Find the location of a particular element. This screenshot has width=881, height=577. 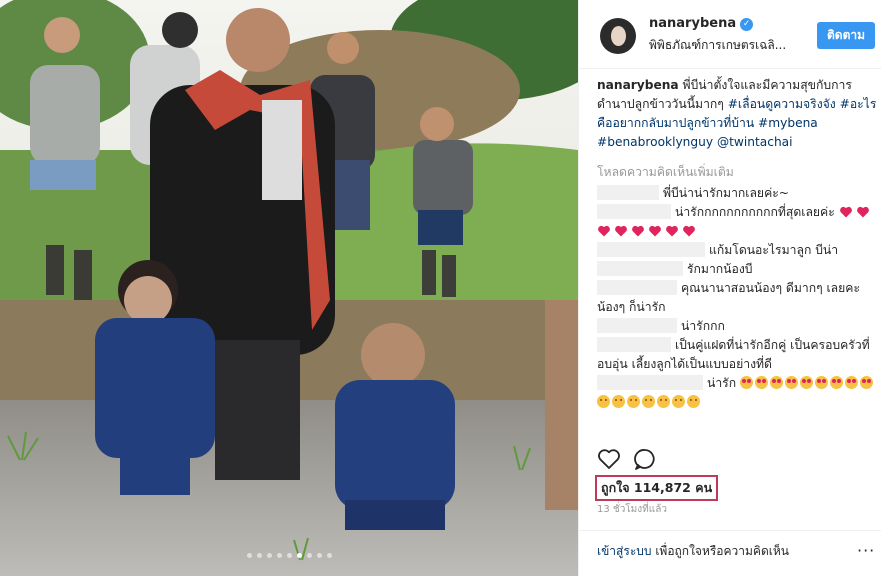

carousel-indicator is located at coordinates (289, 555).